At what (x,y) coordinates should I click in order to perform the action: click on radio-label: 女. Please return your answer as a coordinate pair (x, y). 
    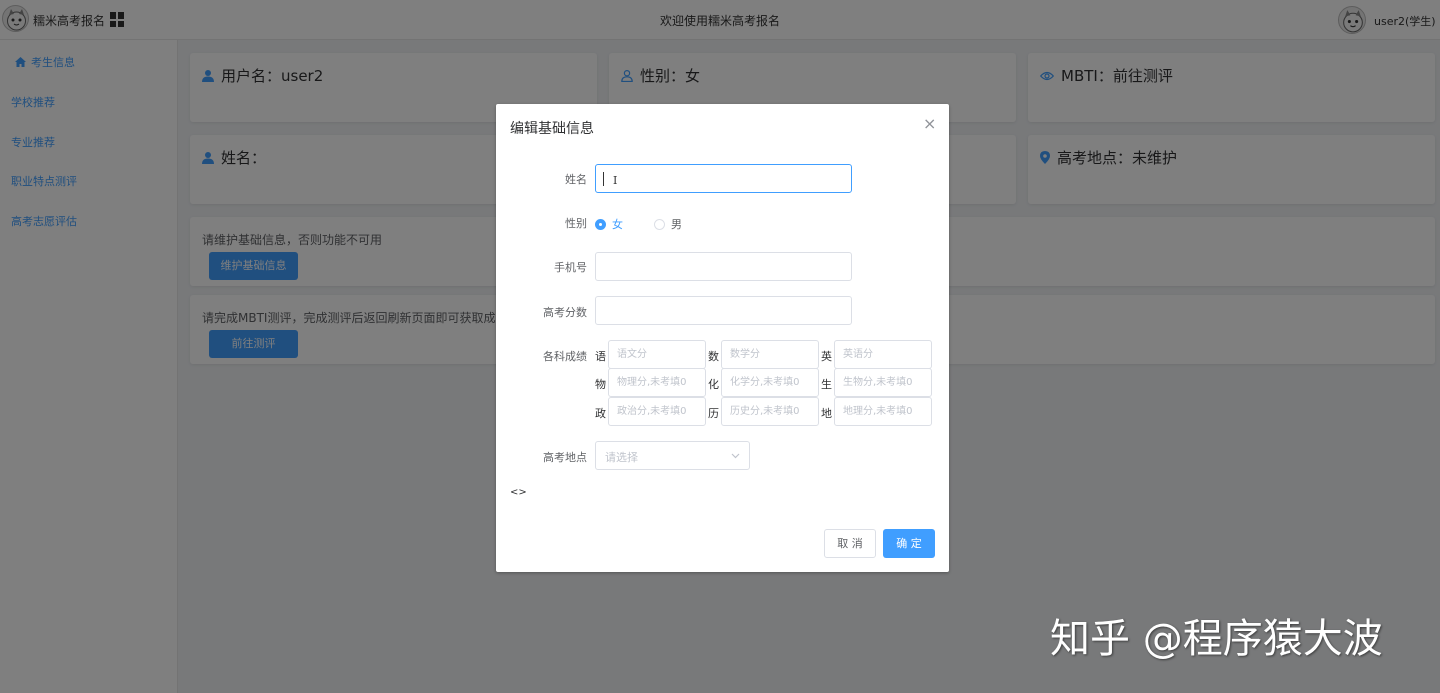
    Looking at the image, I should click on (617, 224).